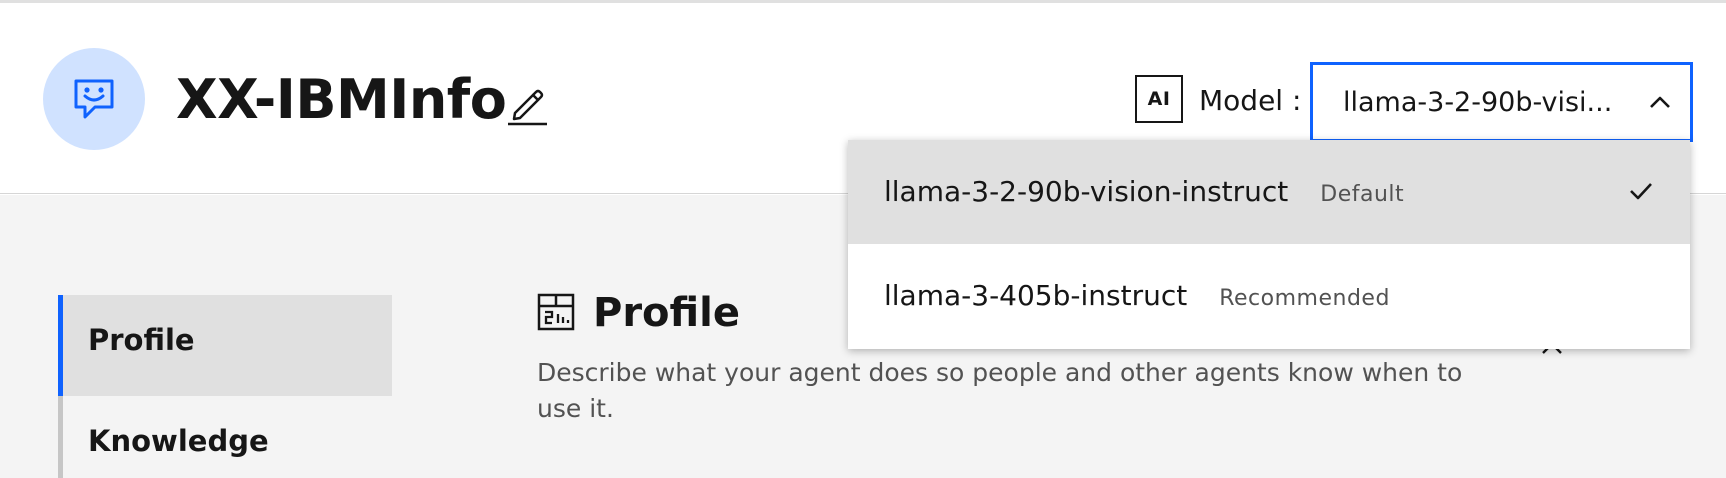 This screenshot has height=478, width=1726. What do you see at coordinates (1641, 191) in the screenshot?
I see `checkmark-icon` at bounding box center [1641, 191].